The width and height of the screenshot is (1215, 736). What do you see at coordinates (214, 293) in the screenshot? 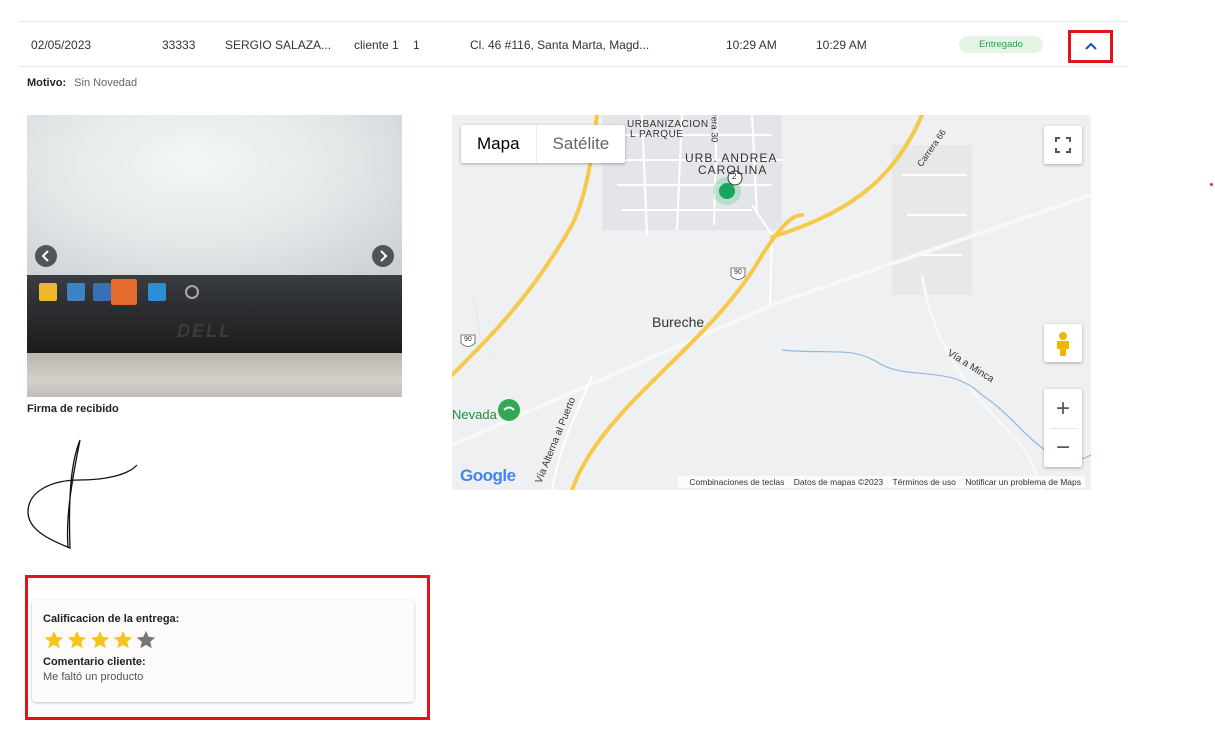
I see `photo-taskbar` at bounding box center [214, 293].